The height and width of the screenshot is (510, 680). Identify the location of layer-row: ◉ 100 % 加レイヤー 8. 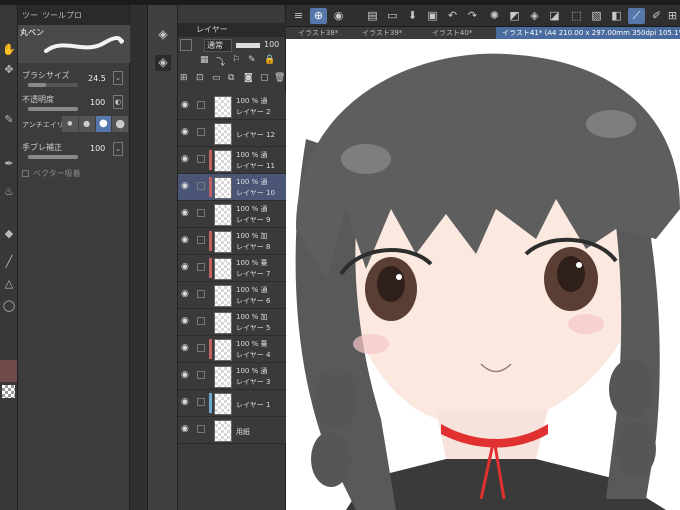
(232, 241).